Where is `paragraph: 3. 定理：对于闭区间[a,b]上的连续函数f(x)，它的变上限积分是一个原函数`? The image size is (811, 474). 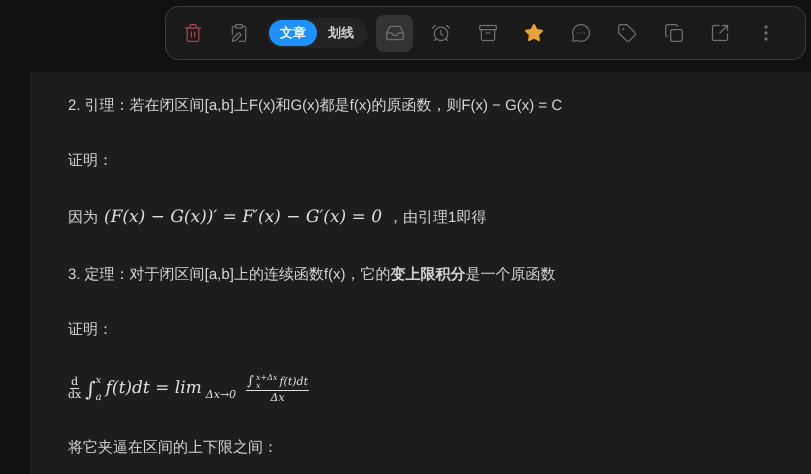 paragraph: 3. 定理：对于闭区间[a,b]上的连续函数f(x)，它的变上限积分是一个原函数 is located at coordinates (312, 274).